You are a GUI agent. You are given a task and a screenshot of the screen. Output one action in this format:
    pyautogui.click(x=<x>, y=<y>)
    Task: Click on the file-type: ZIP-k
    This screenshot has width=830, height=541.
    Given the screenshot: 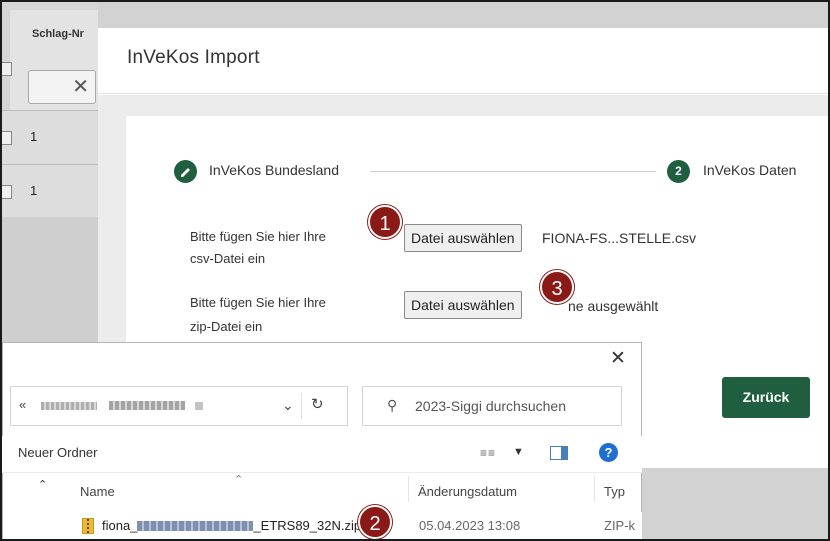 What is the action you would take?
    pyautogui.click(x=620, y=525)
    